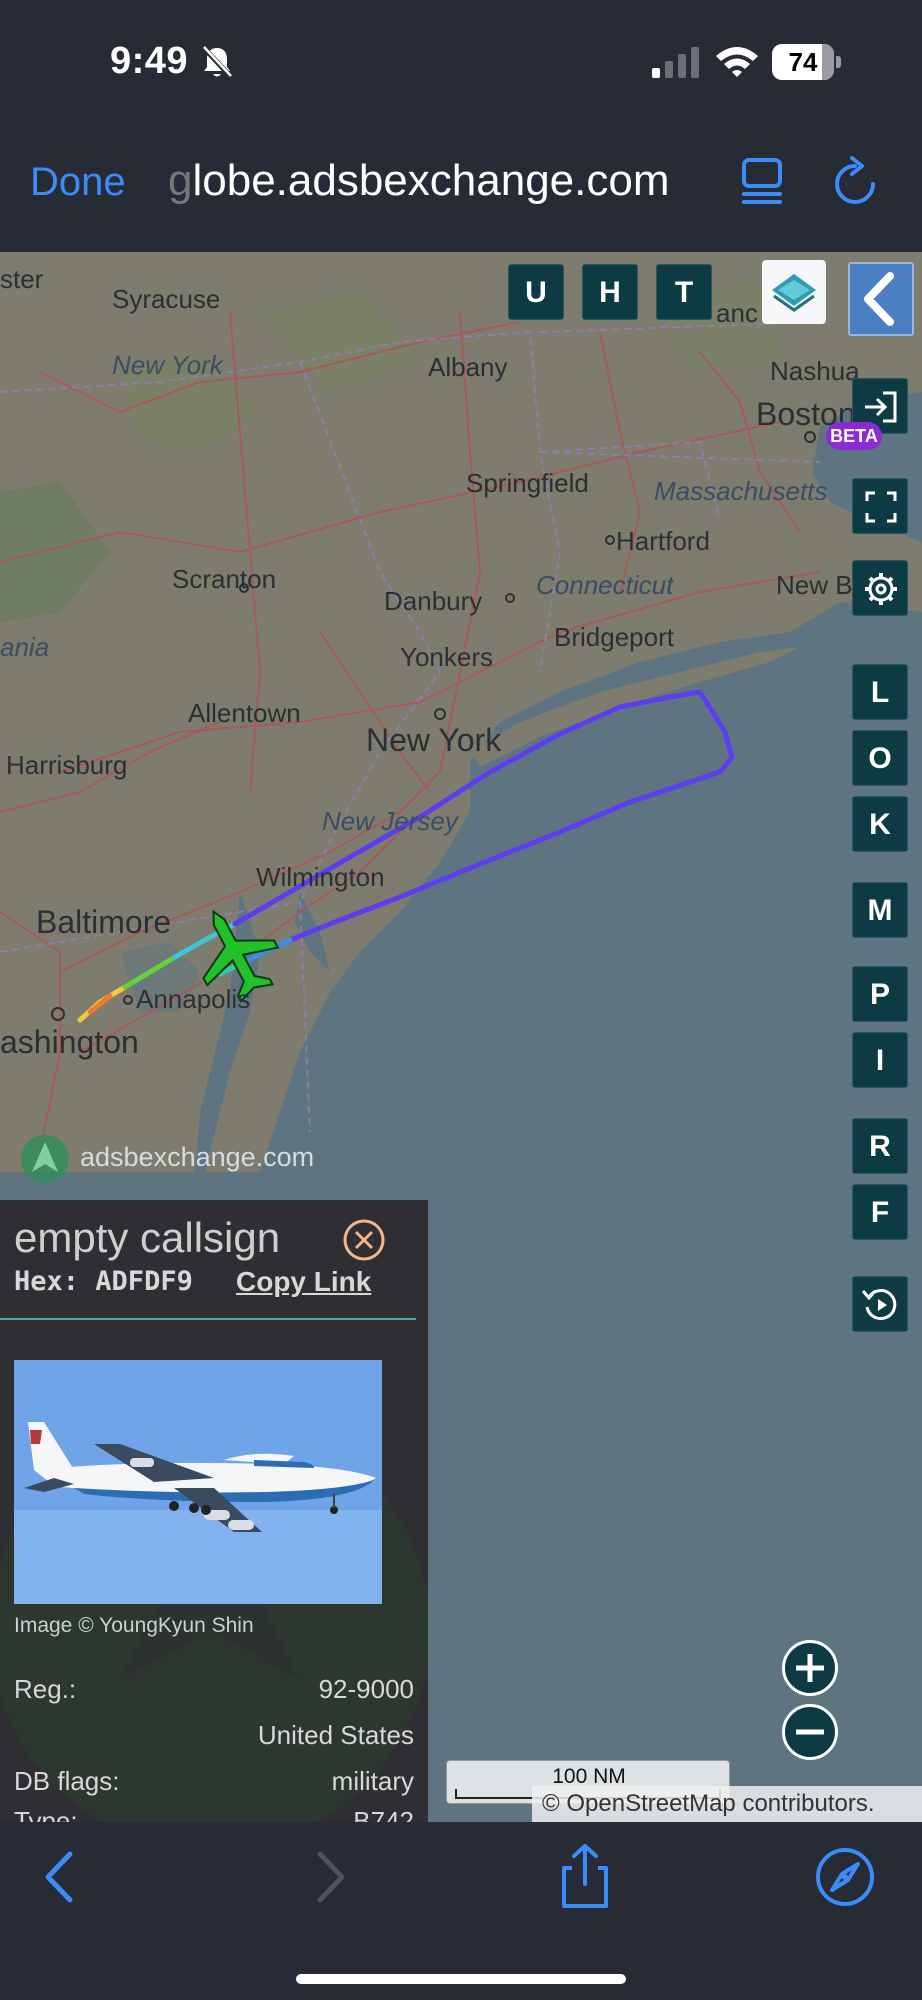  I want to click on place-label: Wilmington, so click(320, 877).